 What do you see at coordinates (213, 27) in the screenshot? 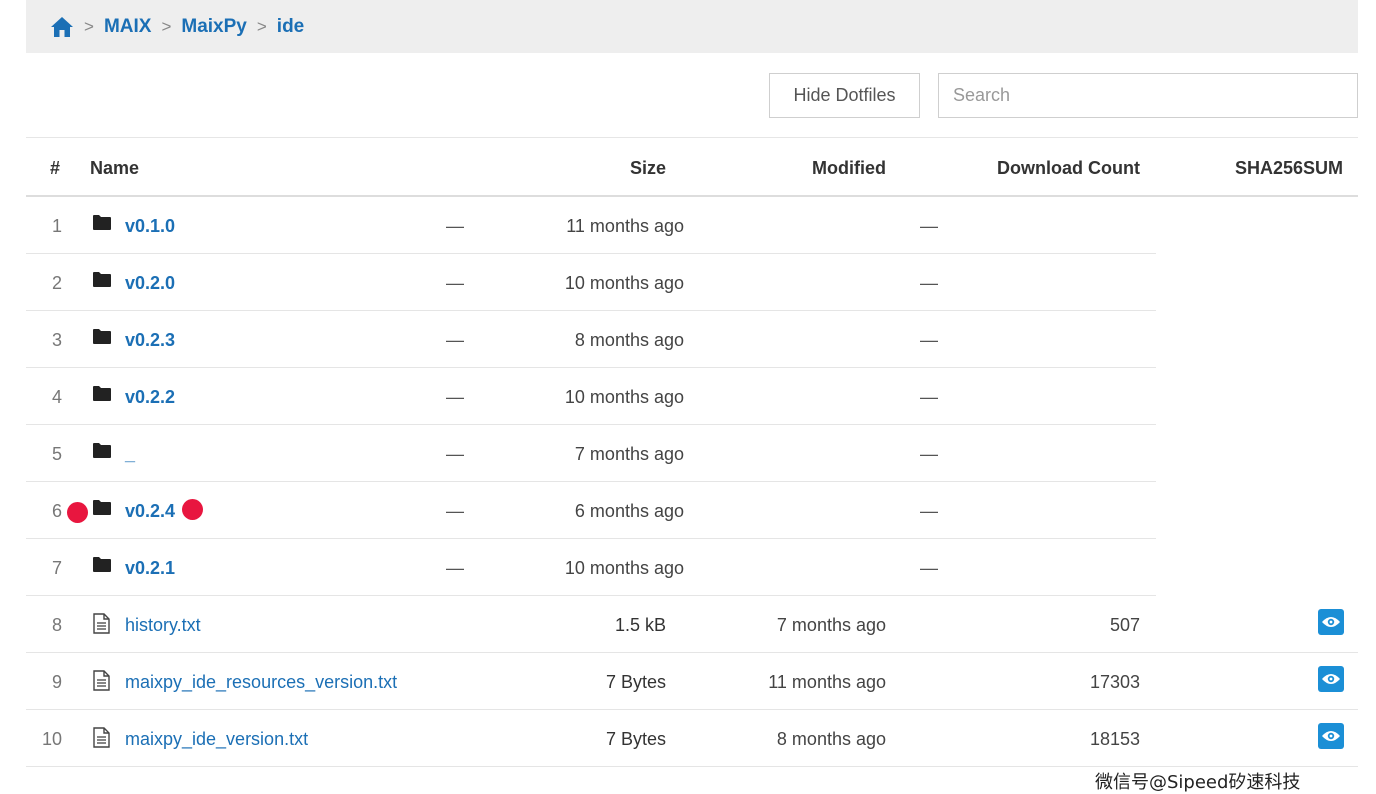
I see `breadcrumb-item-maixpy: MaixPy` at bounding box center [213, 27].